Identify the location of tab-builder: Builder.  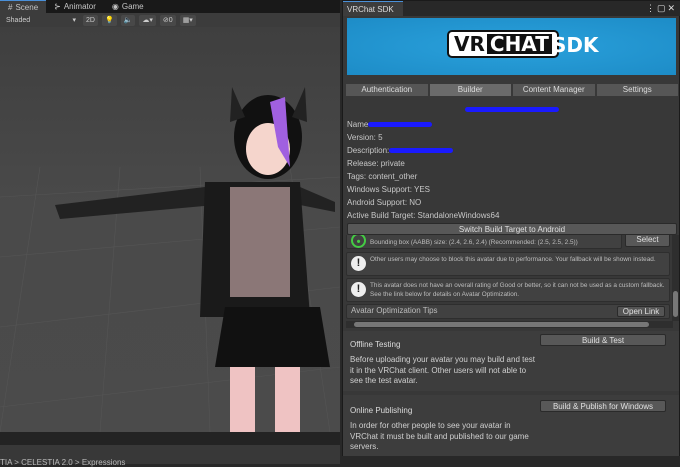
(470, 90).